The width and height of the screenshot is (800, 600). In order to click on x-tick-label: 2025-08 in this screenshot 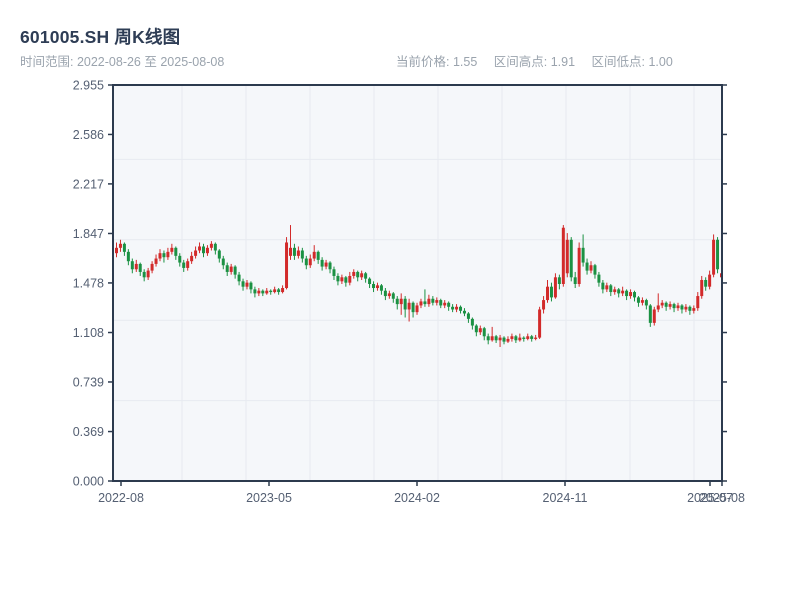, I will do `click(722, 498)`.